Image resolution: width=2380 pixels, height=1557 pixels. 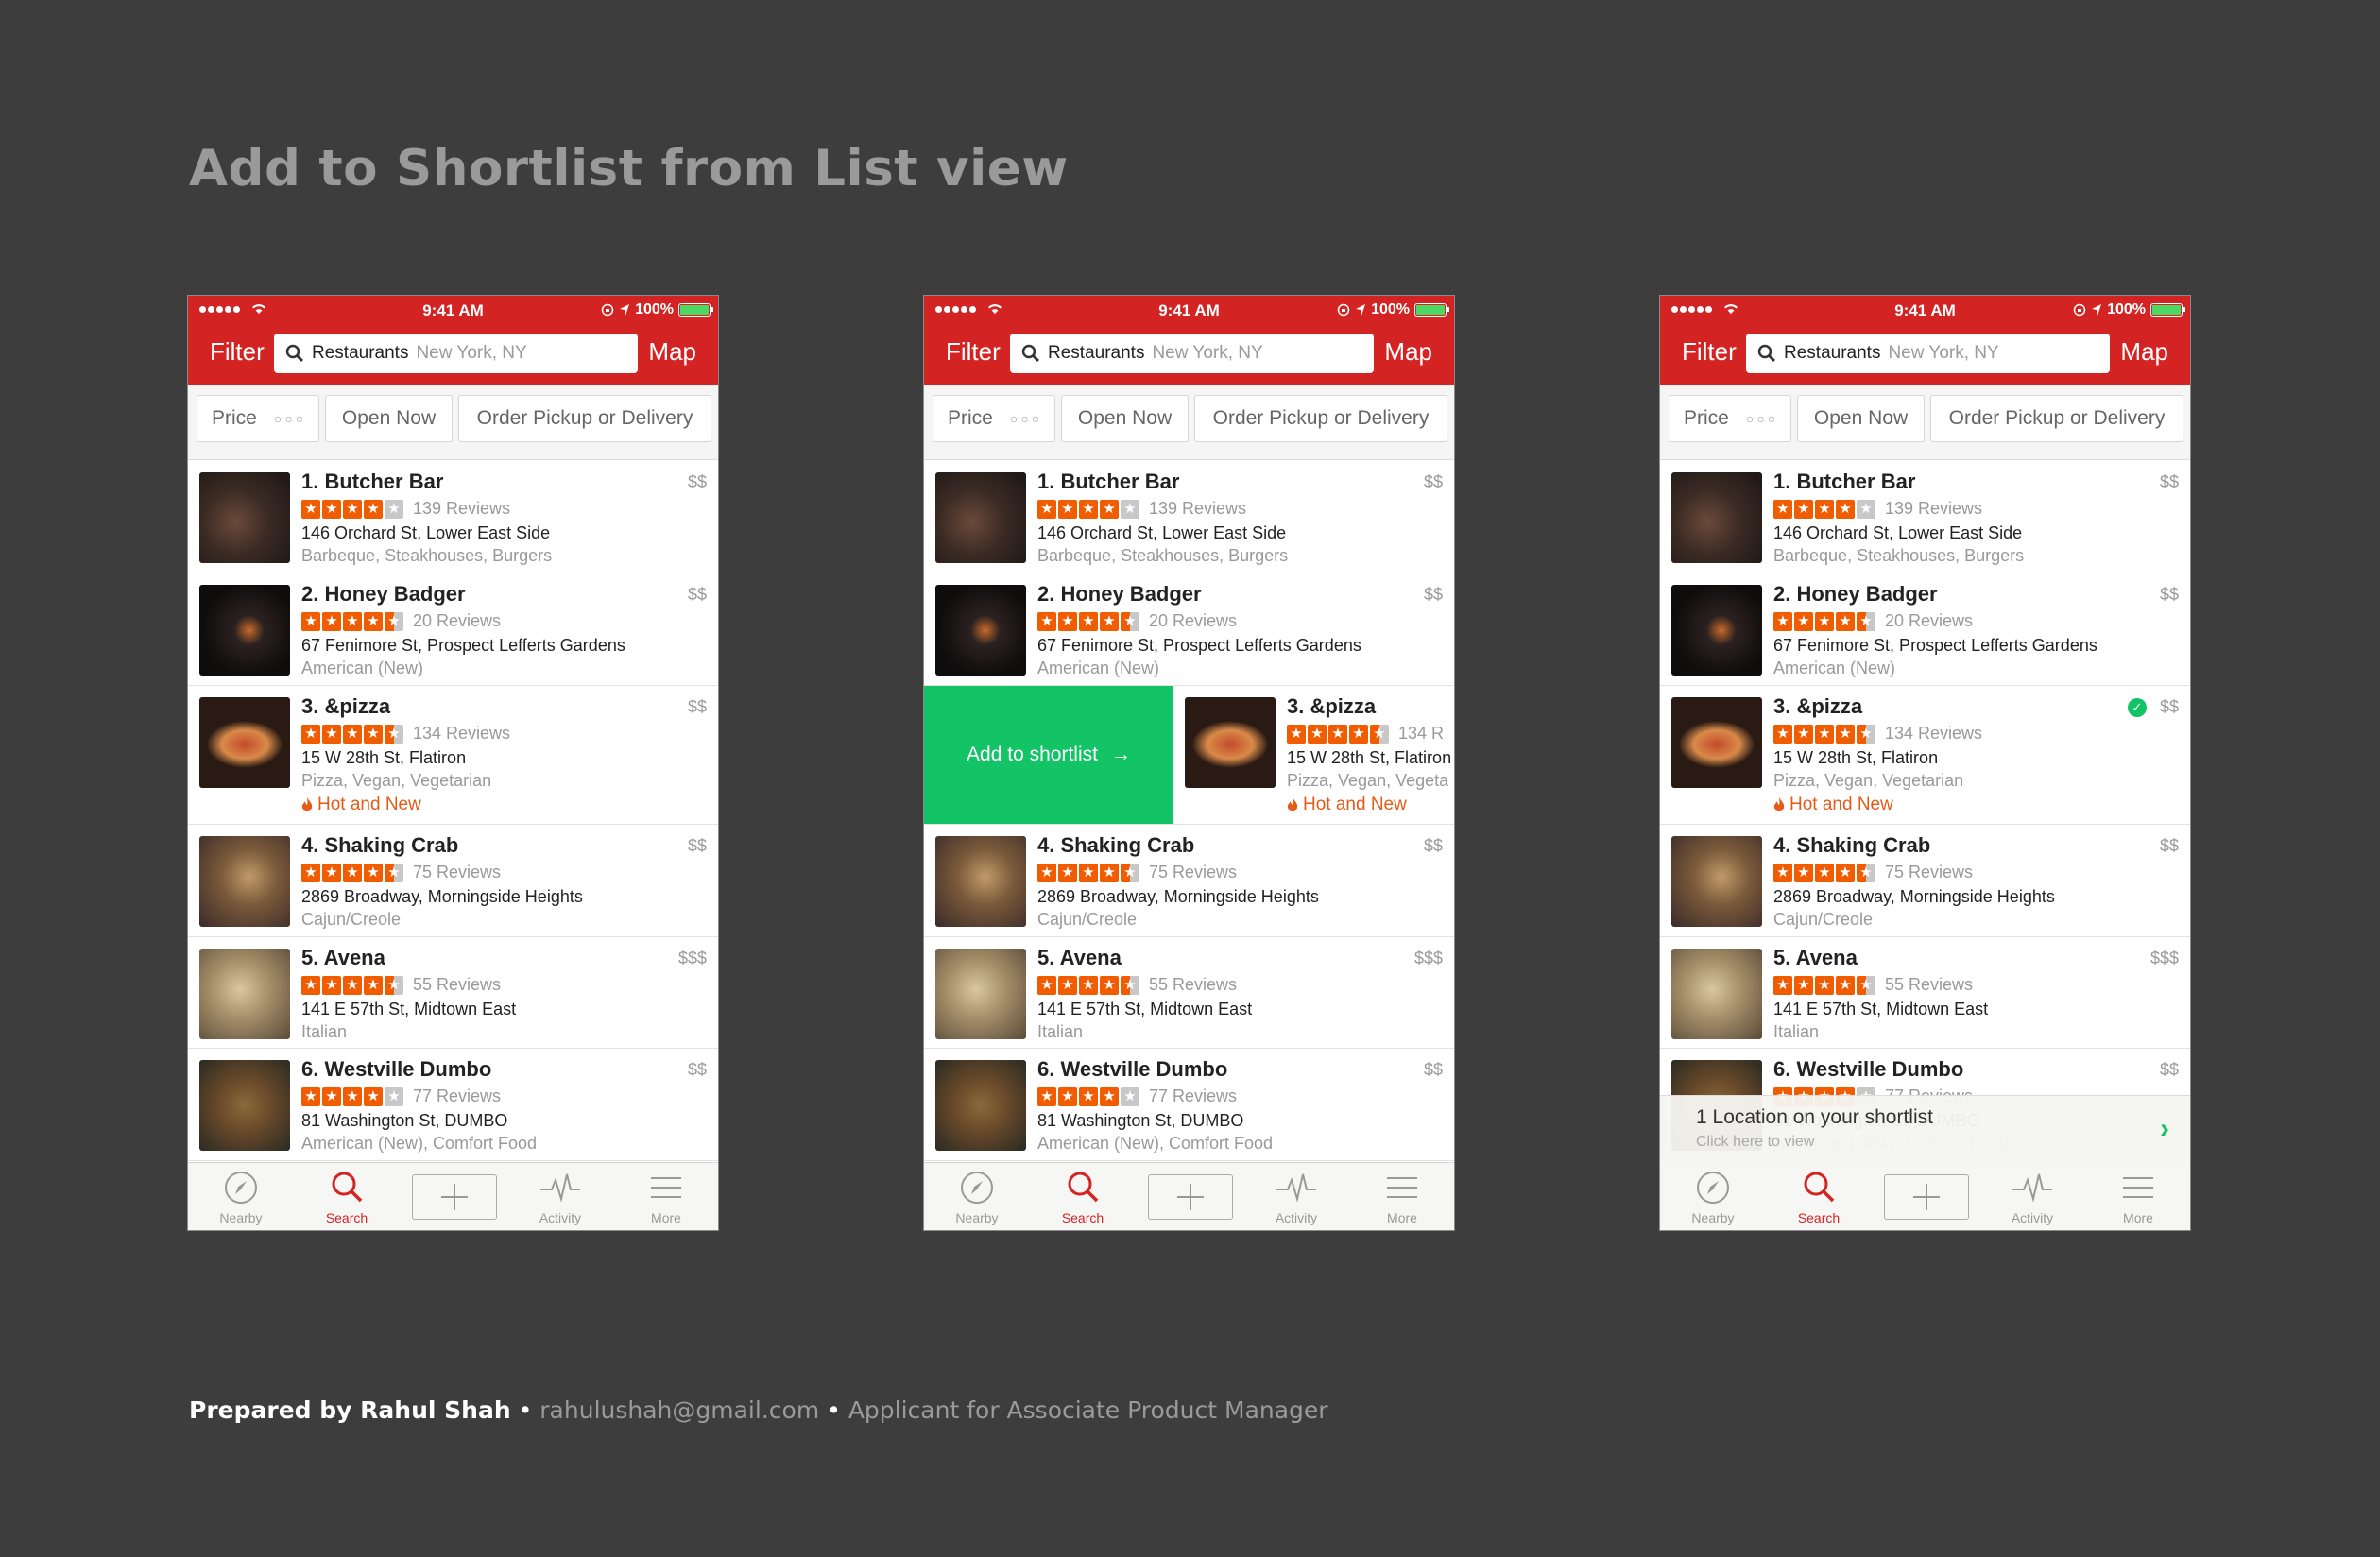 I want to click on add-to-shortlist-action: Add to shortlist →, so click(x=1048, y=755).